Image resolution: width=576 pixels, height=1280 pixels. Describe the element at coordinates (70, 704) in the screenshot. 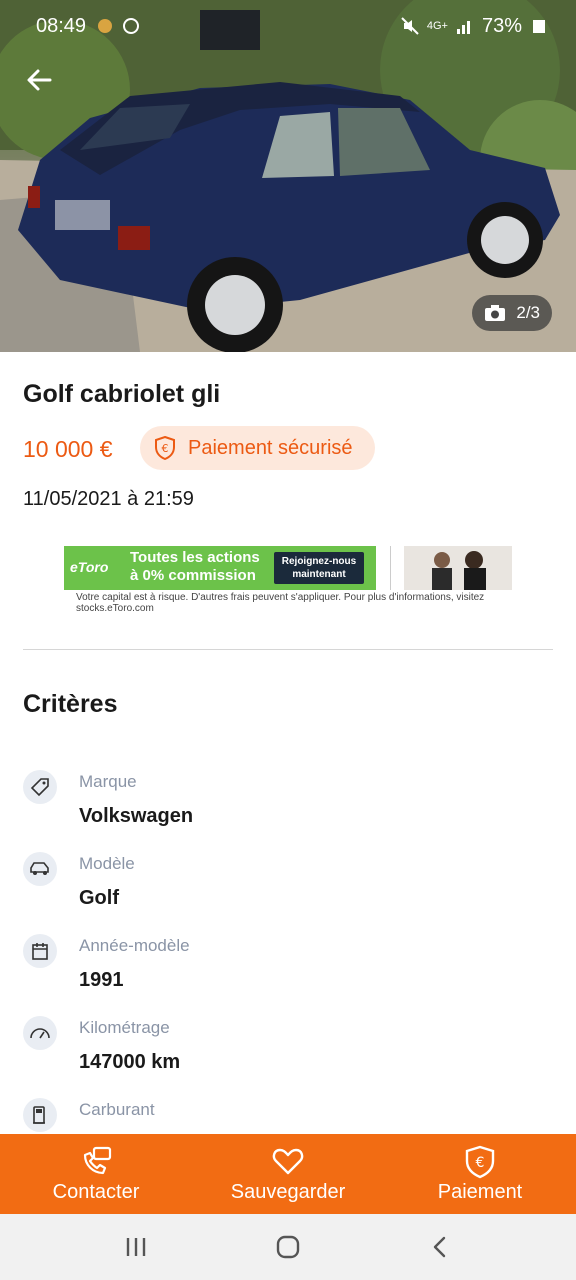

I see `criteria-title: Critères` at that location.